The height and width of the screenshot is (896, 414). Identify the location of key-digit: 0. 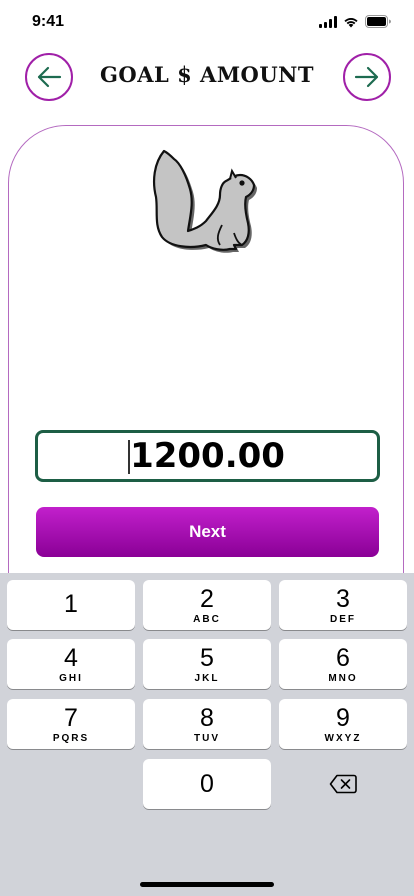
(207, 784).